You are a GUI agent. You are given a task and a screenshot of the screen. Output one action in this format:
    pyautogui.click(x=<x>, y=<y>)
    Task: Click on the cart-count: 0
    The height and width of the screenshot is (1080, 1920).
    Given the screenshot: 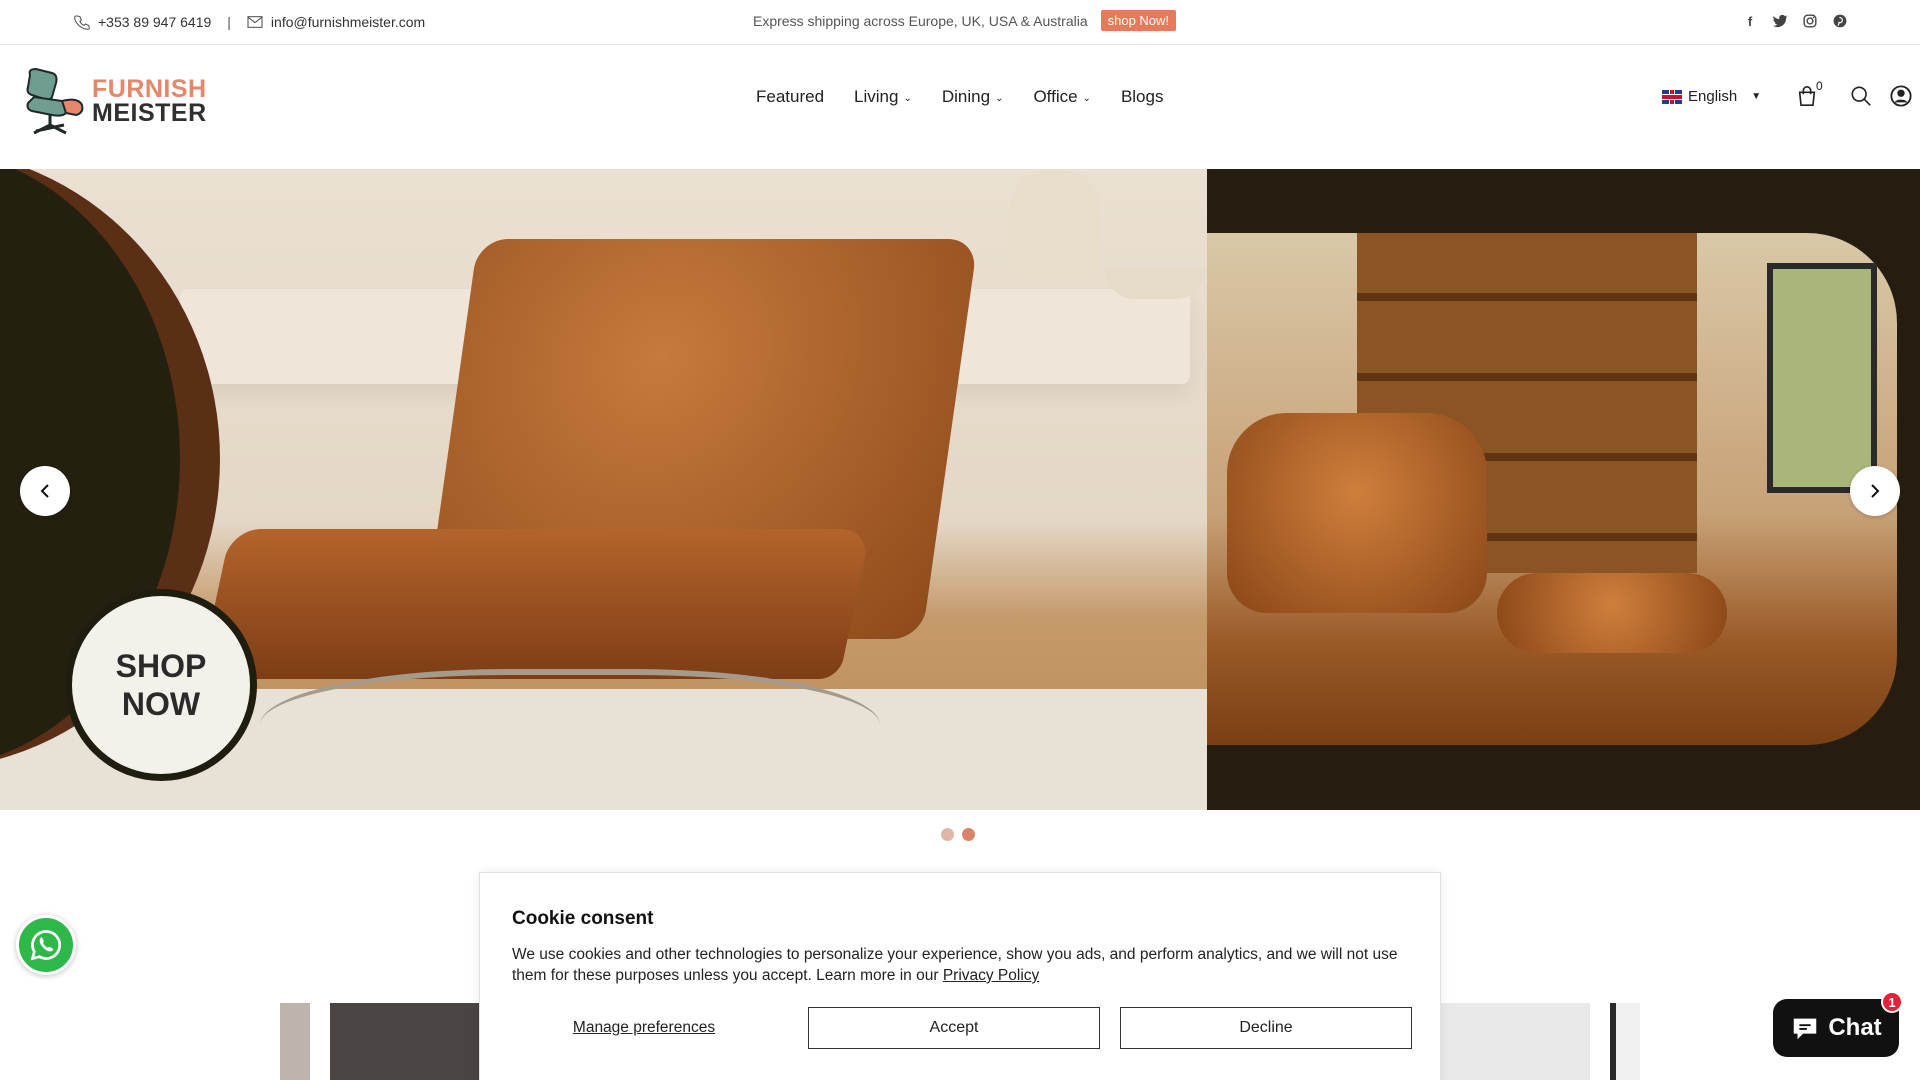 What is the action you would take?
    pyautogui.click(x=1819, y=86)
    